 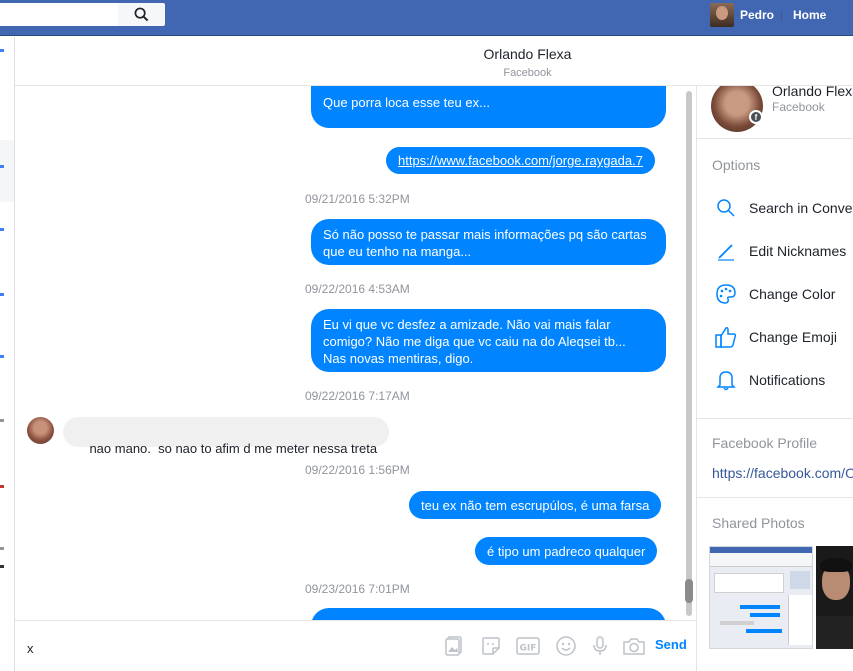 I want to click on microphone-icon, so click(x=600, y=645).